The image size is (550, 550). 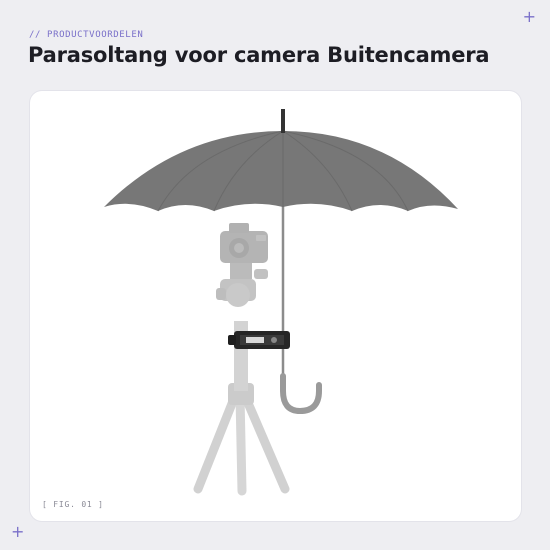 I want to click on tripod-illustration, so click(x=241, y=359).